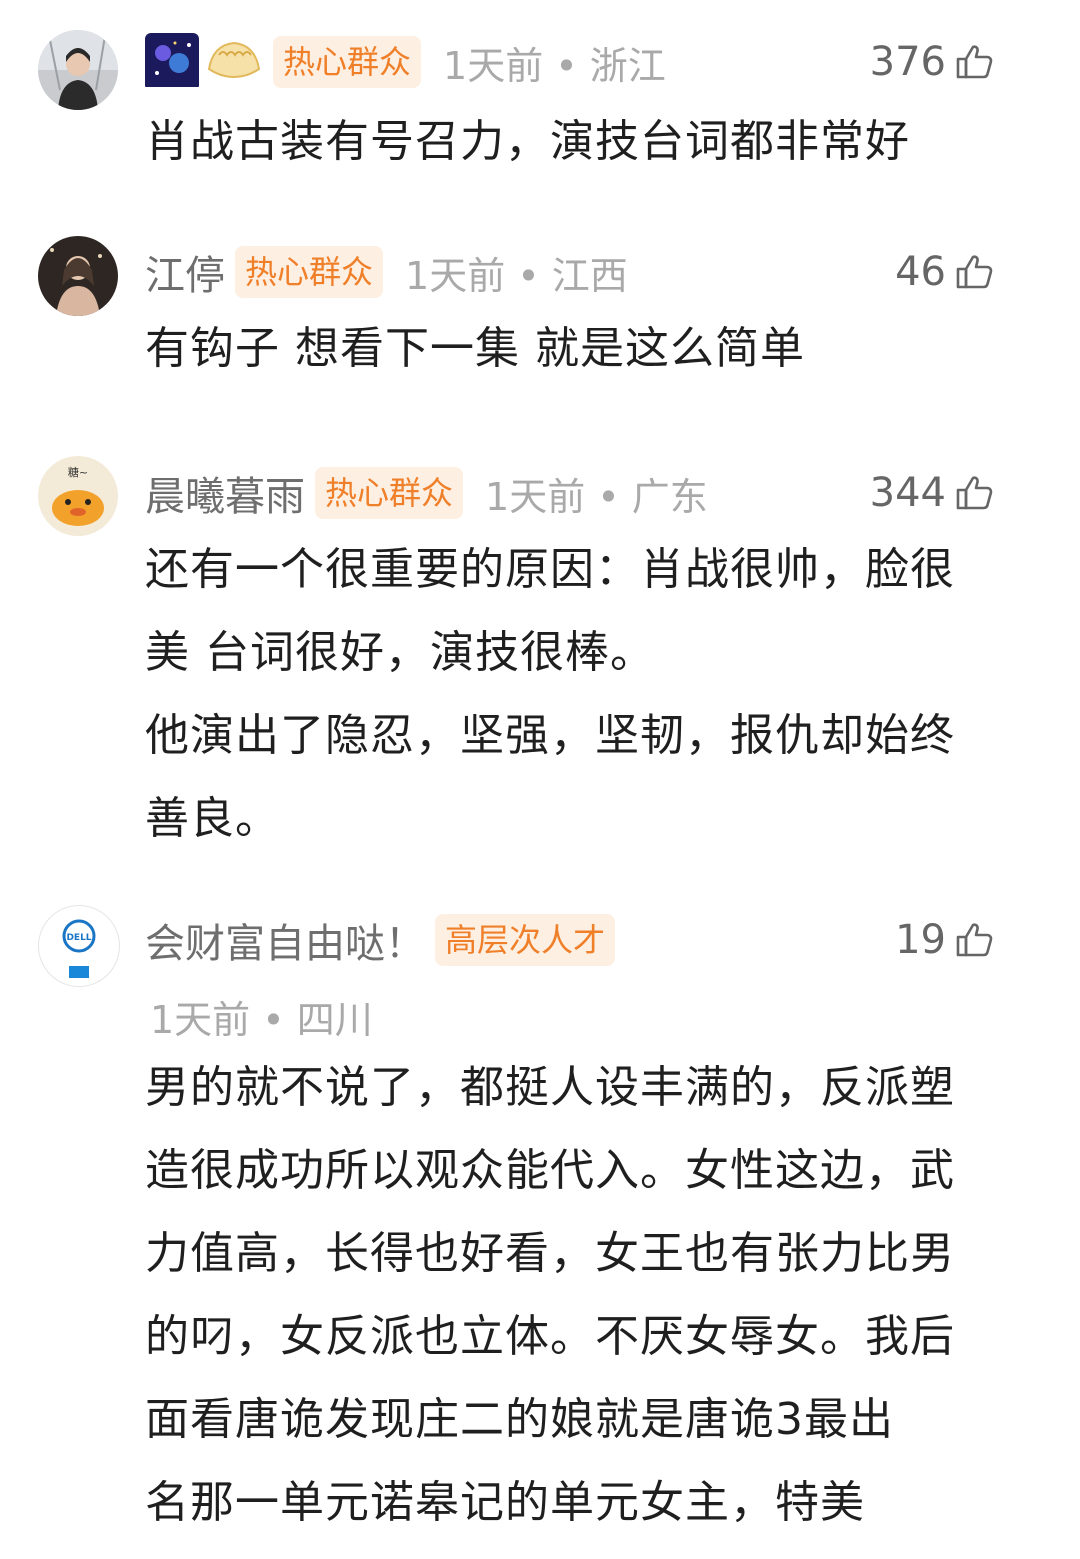 The image size is (1080, 1559). I want to click on like-count: 376, so click(907, 62).